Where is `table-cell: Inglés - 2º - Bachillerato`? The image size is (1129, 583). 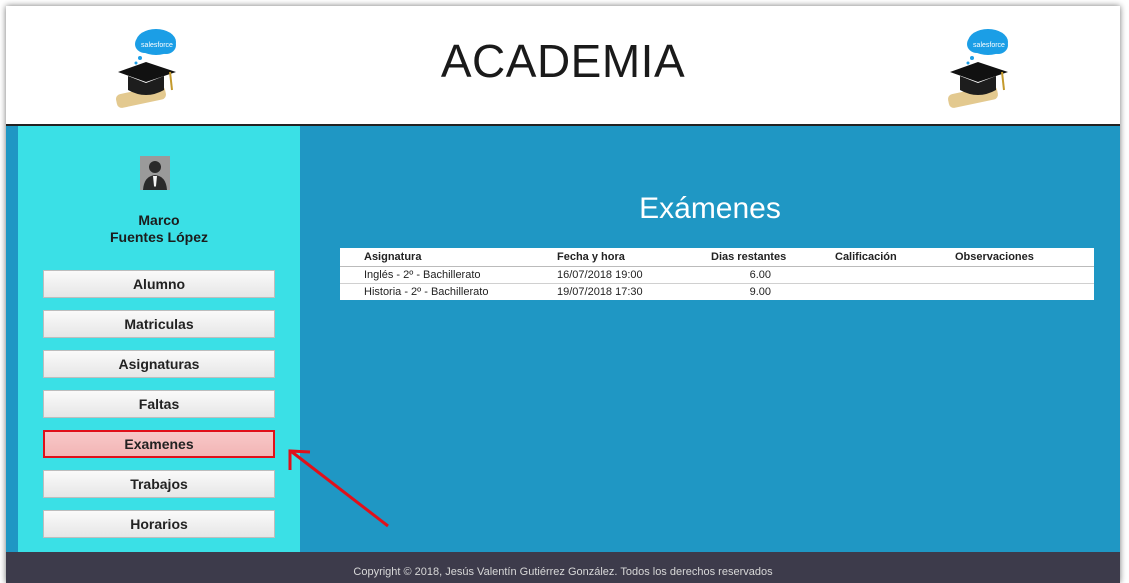
table-cell: Inglés - 2º - Bachillerato is located at coordinates (436, 275).